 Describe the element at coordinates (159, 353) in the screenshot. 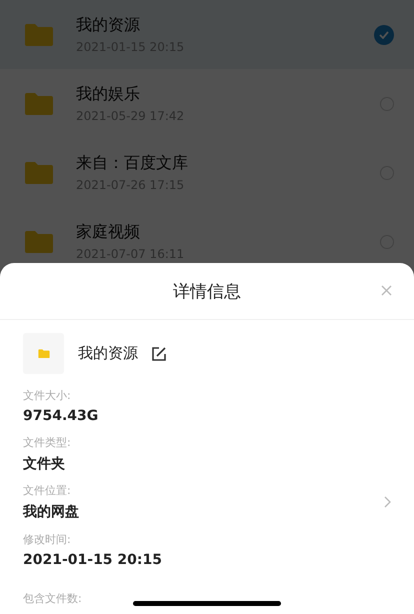

I see `edit-icon` at that location.